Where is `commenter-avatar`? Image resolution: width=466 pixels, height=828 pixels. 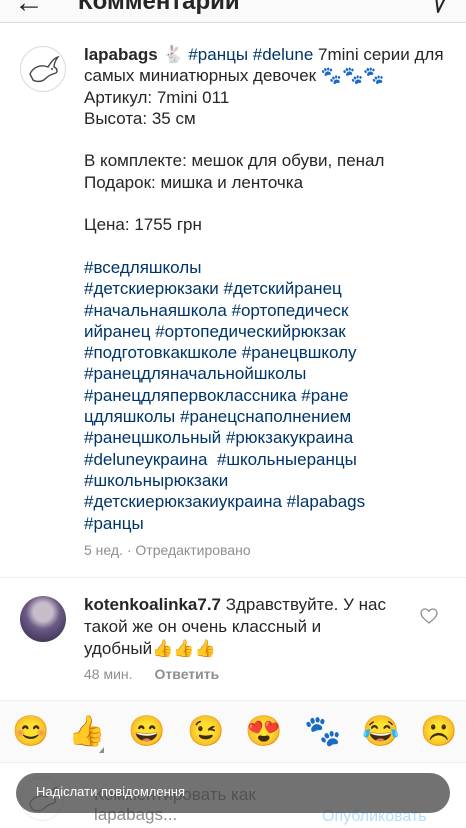 commenter-avatar is located at coordinates (43, 619).